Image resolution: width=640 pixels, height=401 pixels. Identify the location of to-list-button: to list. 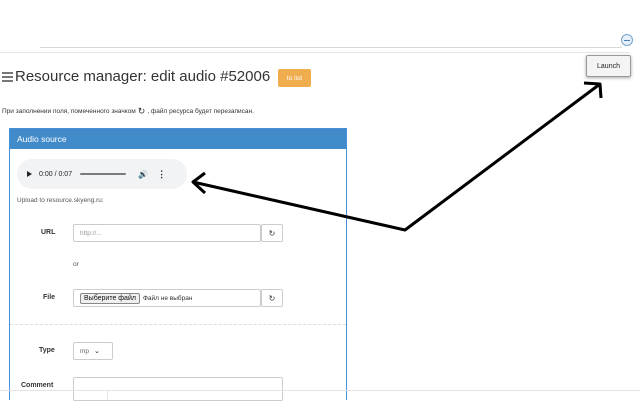
(294, 78).